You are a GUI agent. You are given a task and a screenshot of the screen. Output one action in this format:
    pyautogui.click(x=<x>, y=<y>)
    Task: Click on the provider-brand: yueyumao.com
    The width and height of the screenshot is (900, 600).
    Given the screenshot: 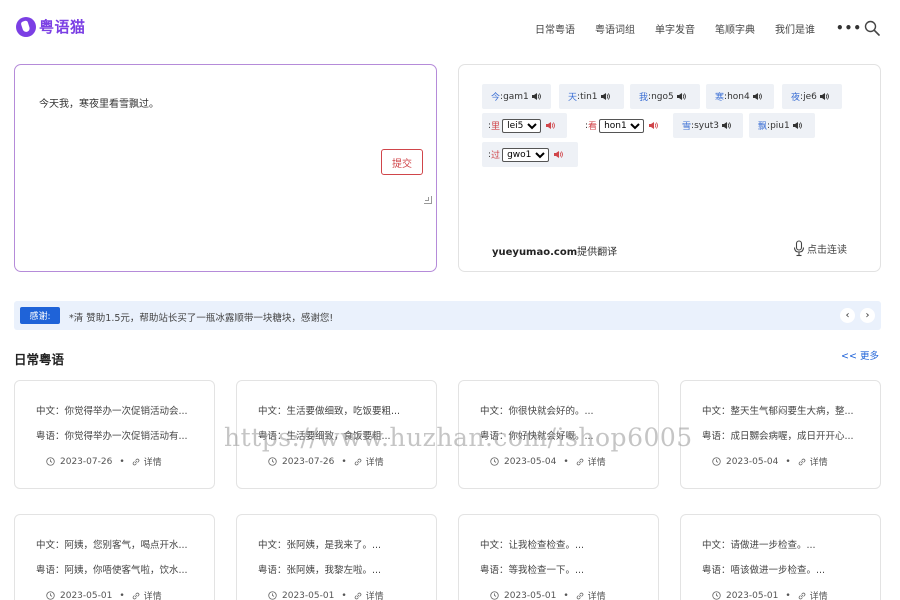 What is the action you would take?
    pyautogui.click(x=534, y=252)
    